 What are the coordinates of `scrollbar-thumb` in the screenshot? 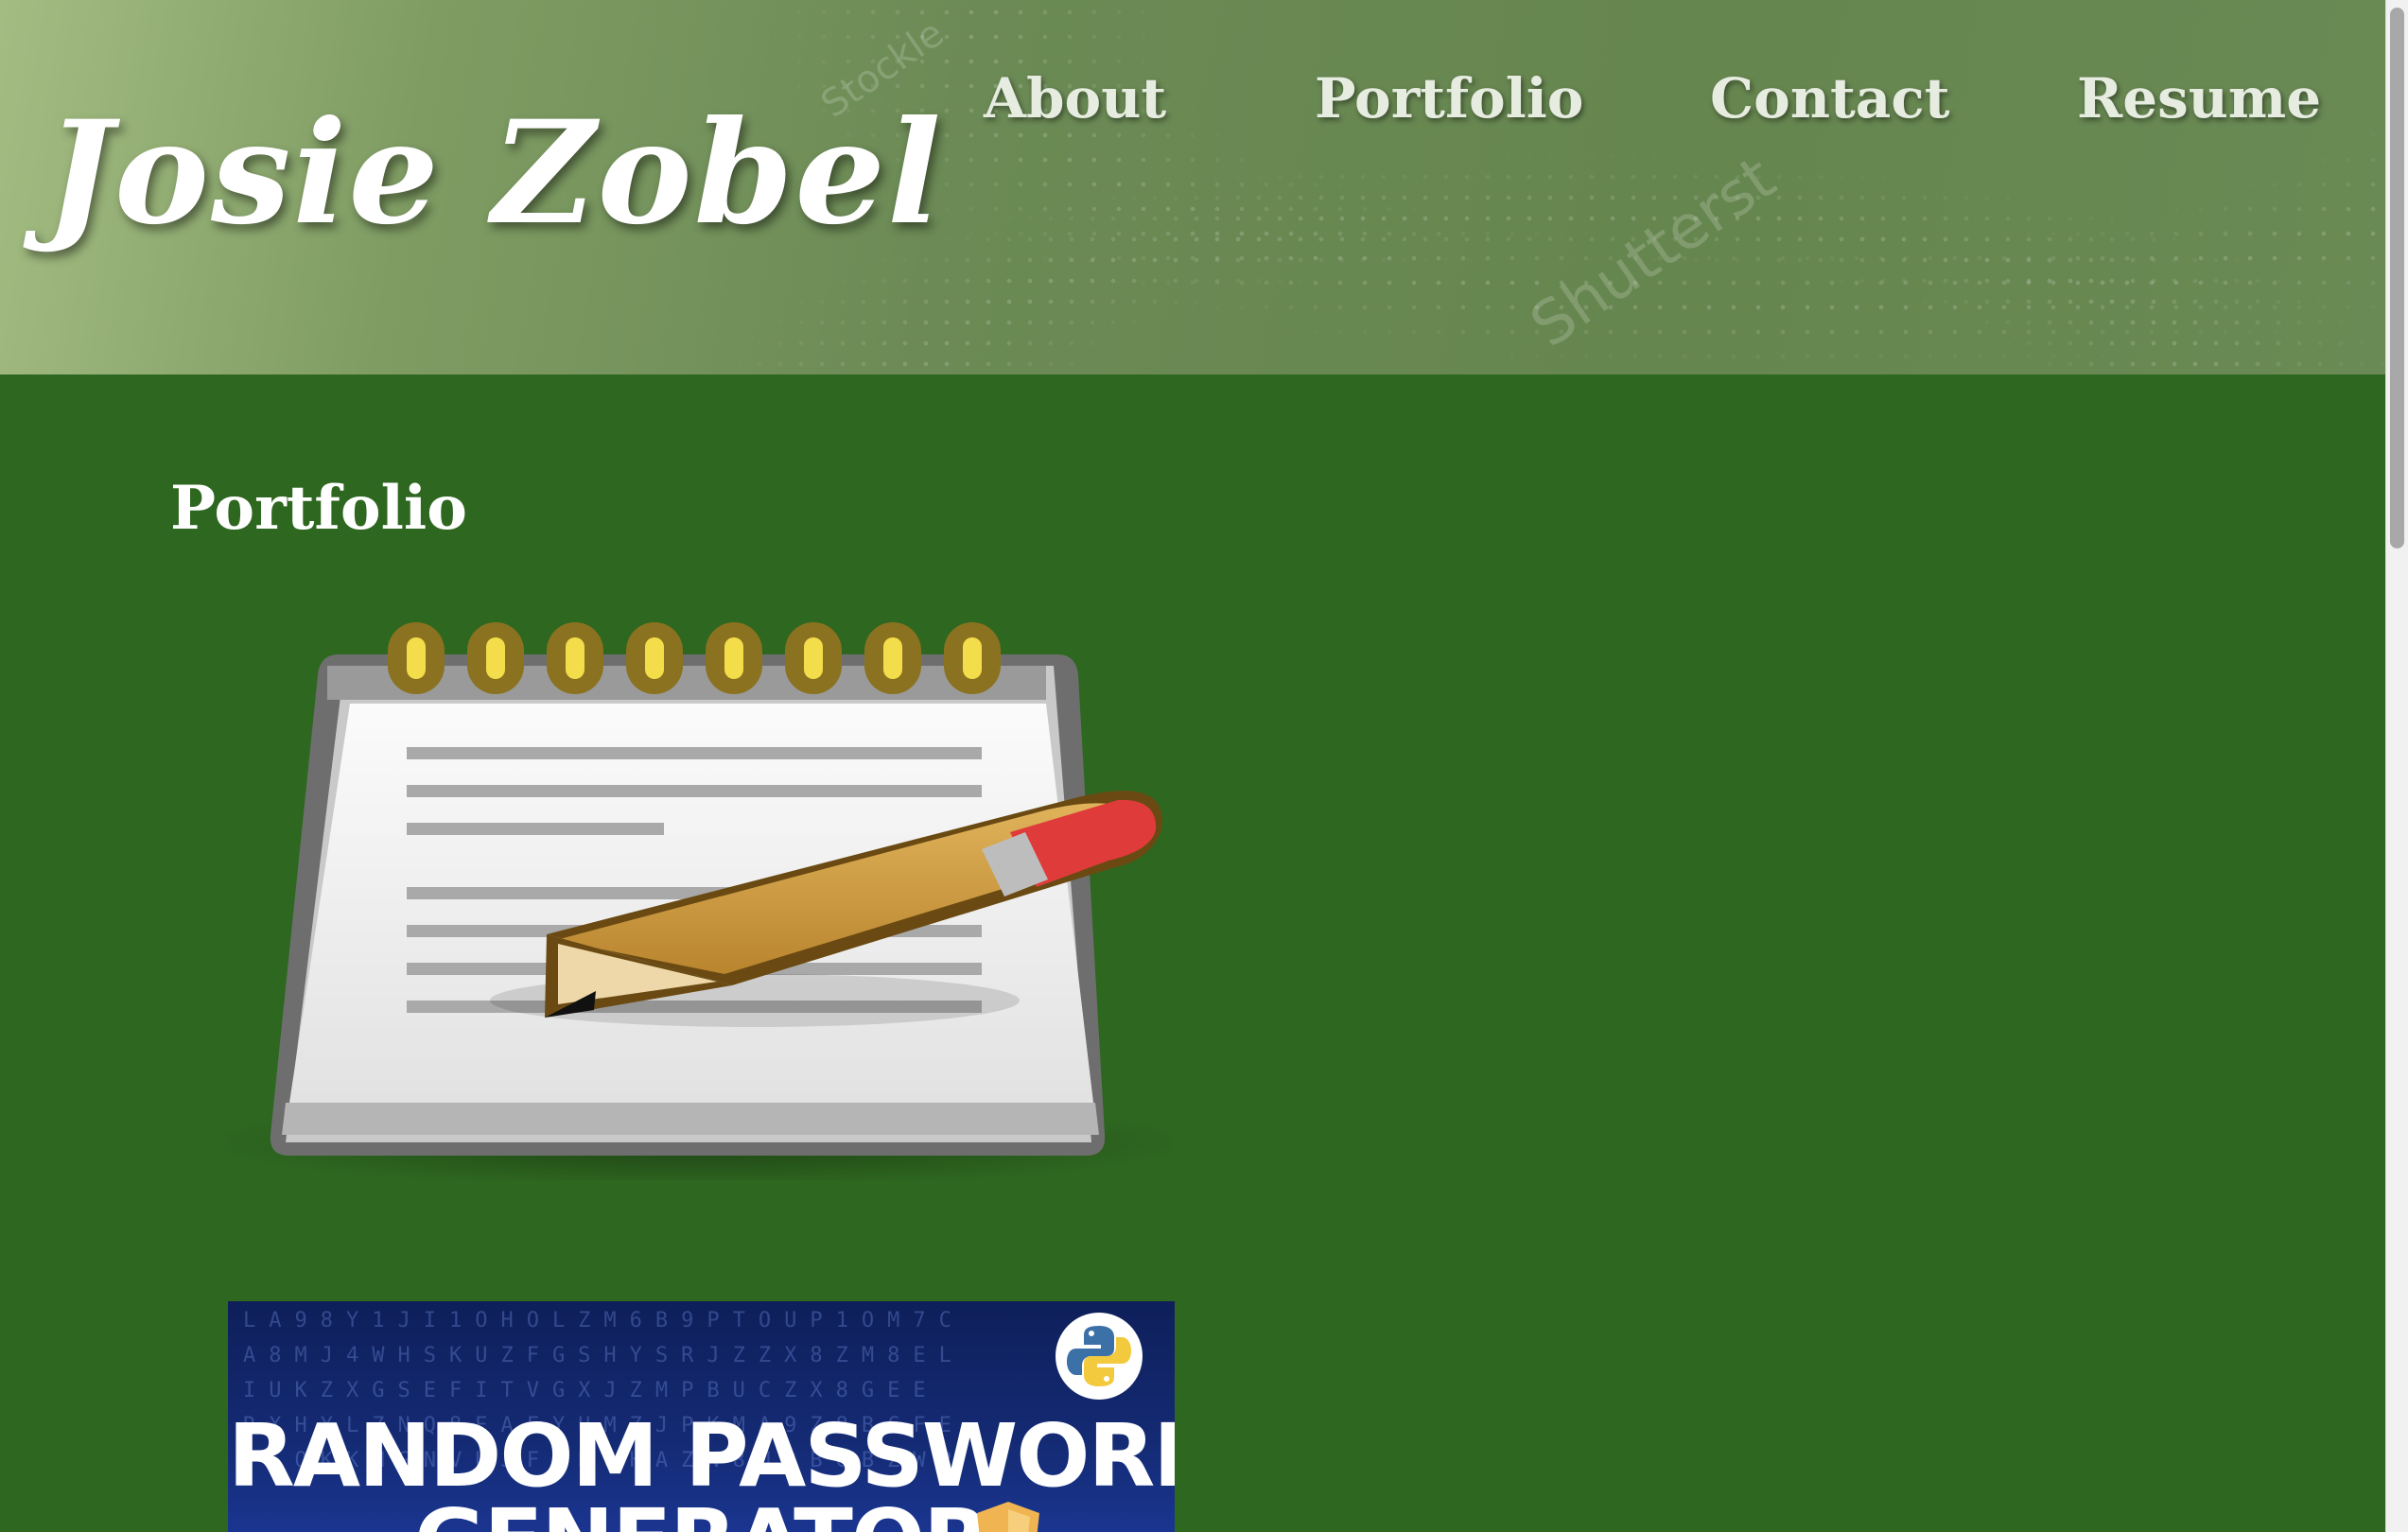 It's located at (2397, 278).